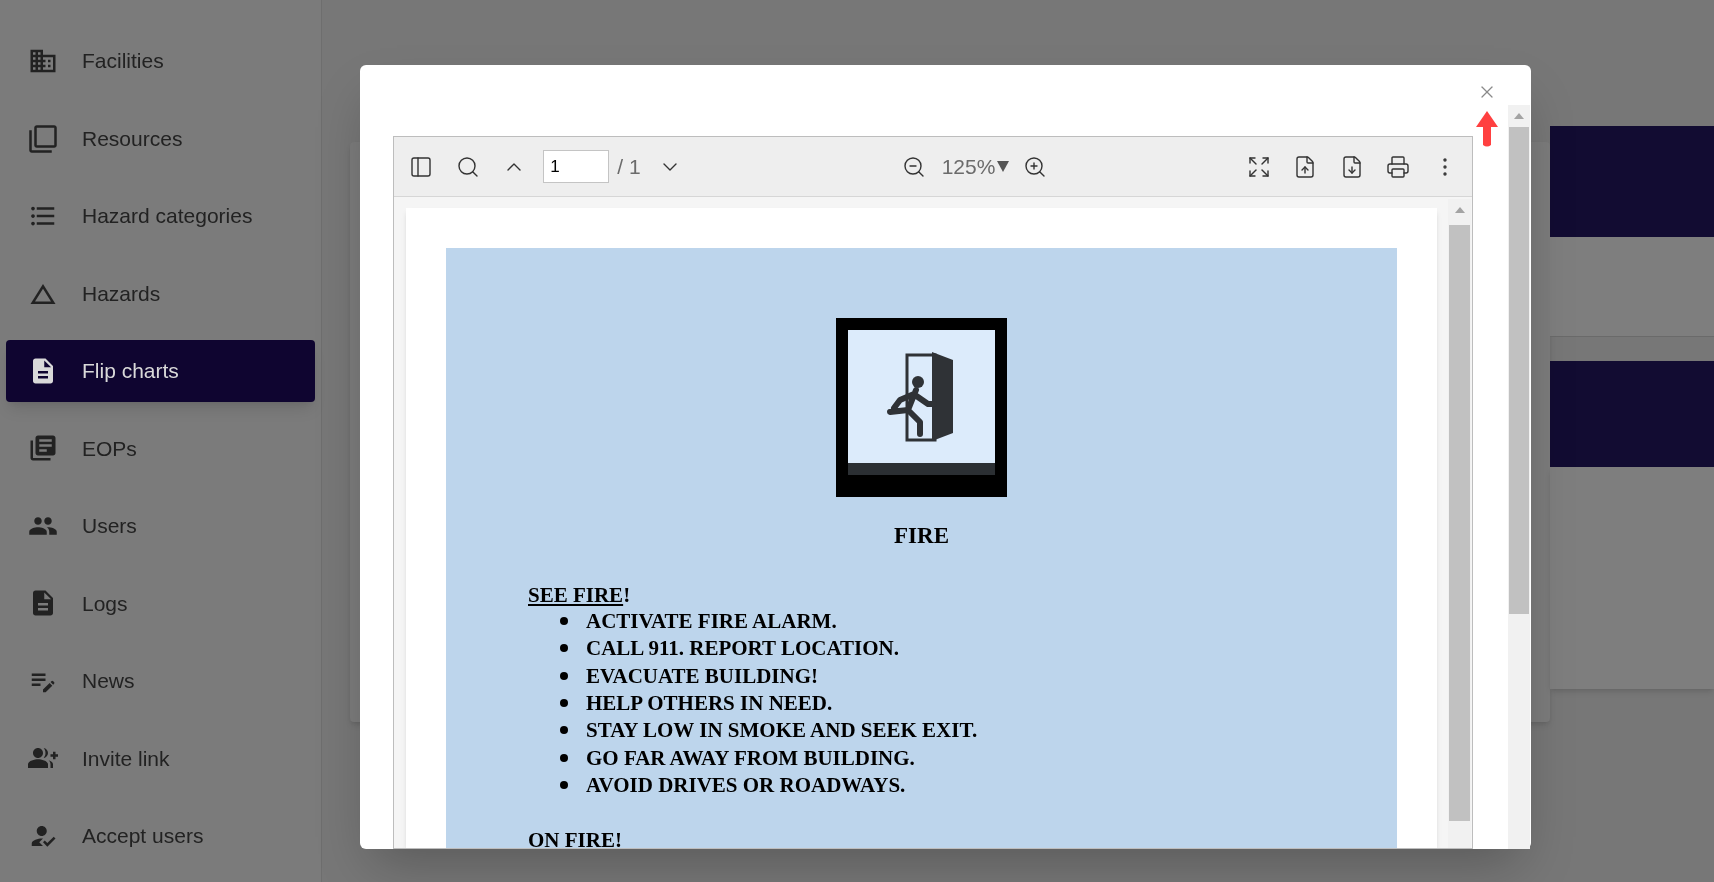 The image size is (1714, 882). Describe the element at coordinates (782, 730) in the screenshot. I see `list-item-text: STAY LOW IN SMOKE AND SEEK EXIT.` at that location.